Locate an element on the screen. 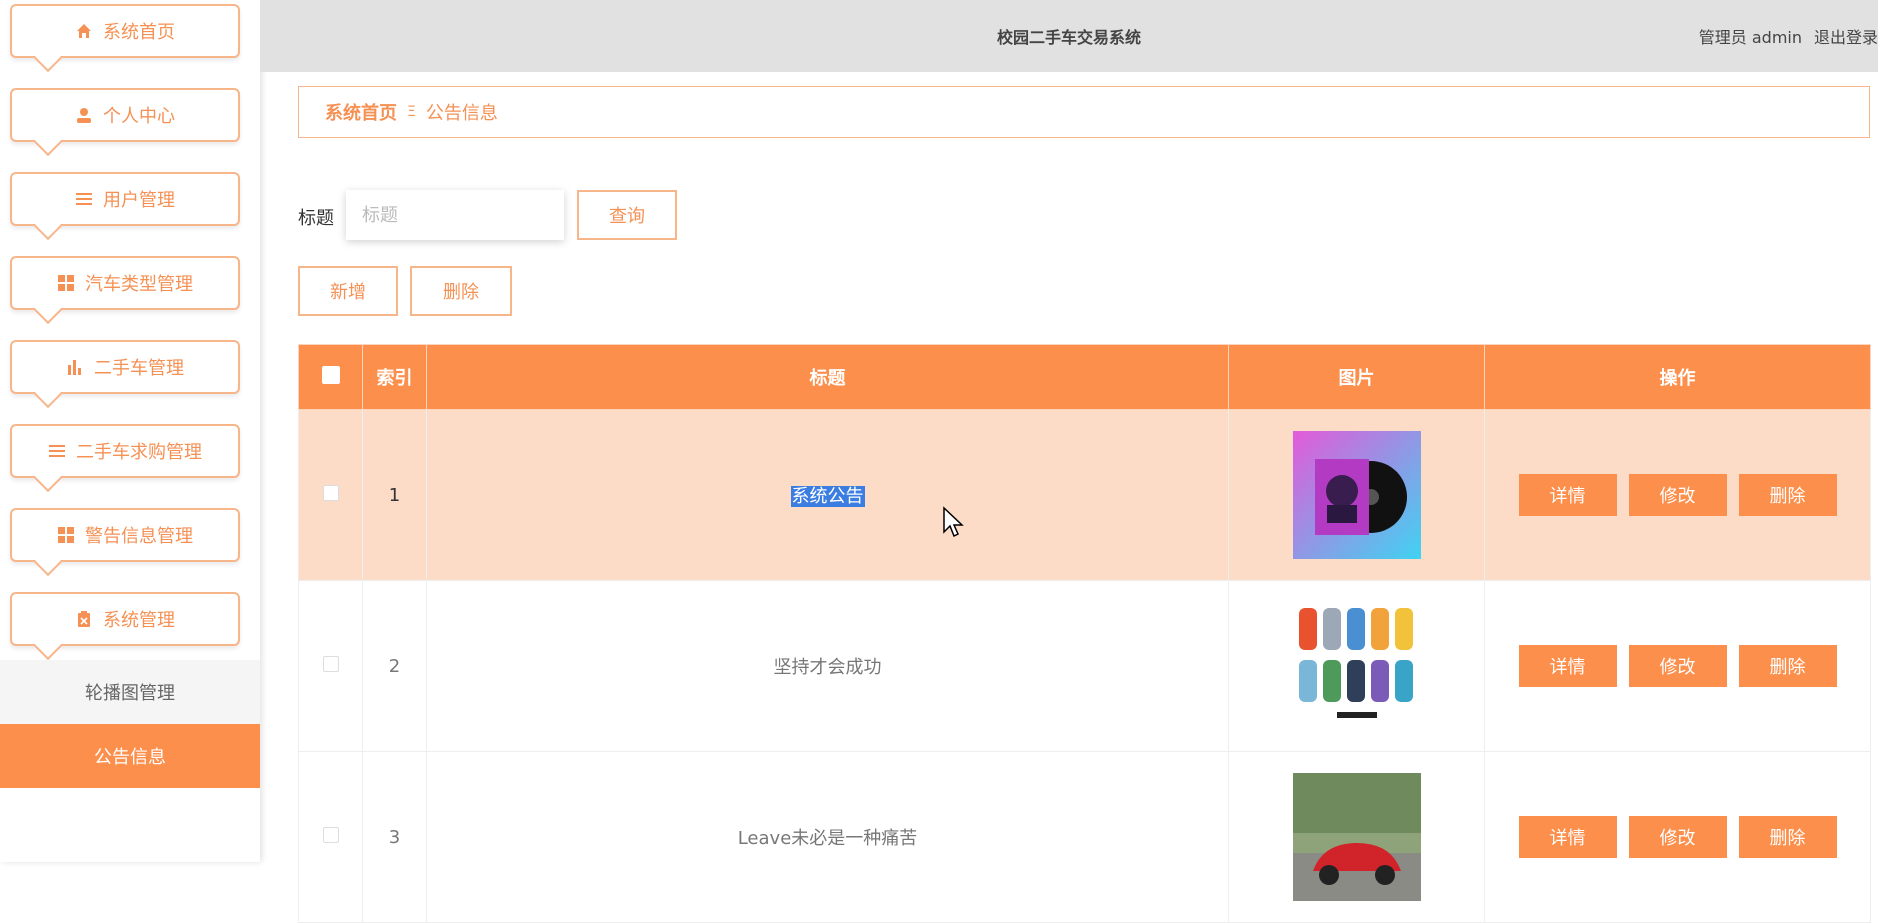 The image size is (1878, 923). row-index: 3 is located at coordinates (394, 837).